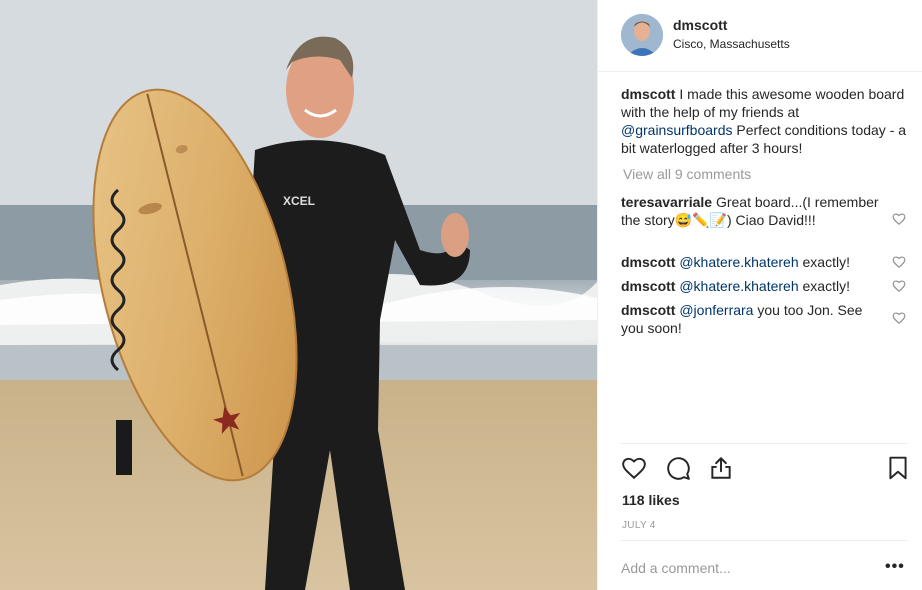  I want to click on post-date: JULY 4, so click(639, 525).